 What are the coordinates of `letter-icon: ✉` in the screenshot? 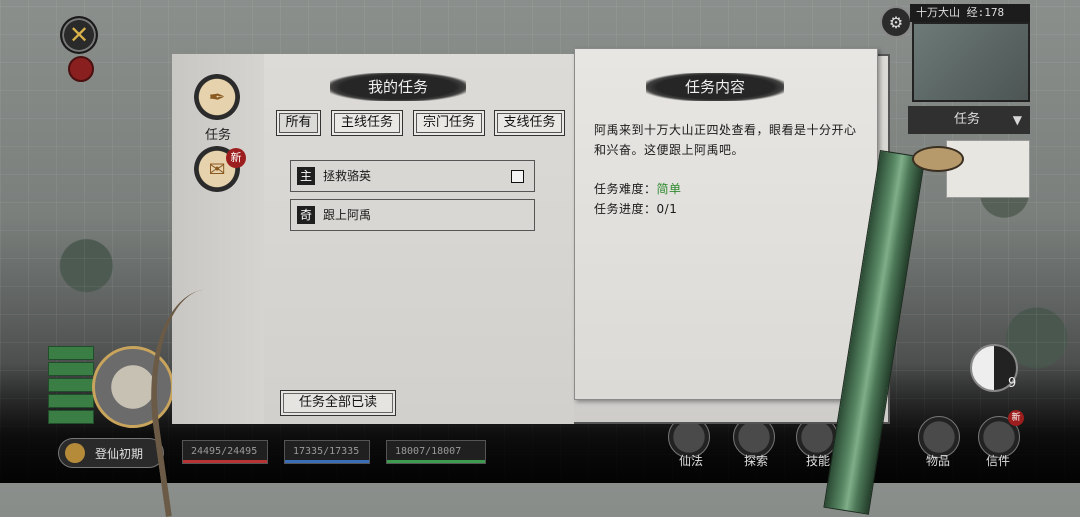 It's located at (217, 169).